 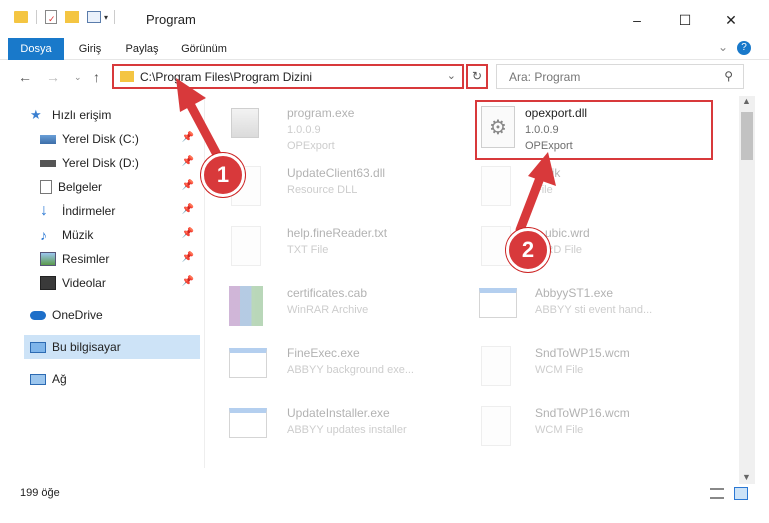 I want to click on file-item: SndToWP16.wcm WCM File, so click(x=592, y=428).